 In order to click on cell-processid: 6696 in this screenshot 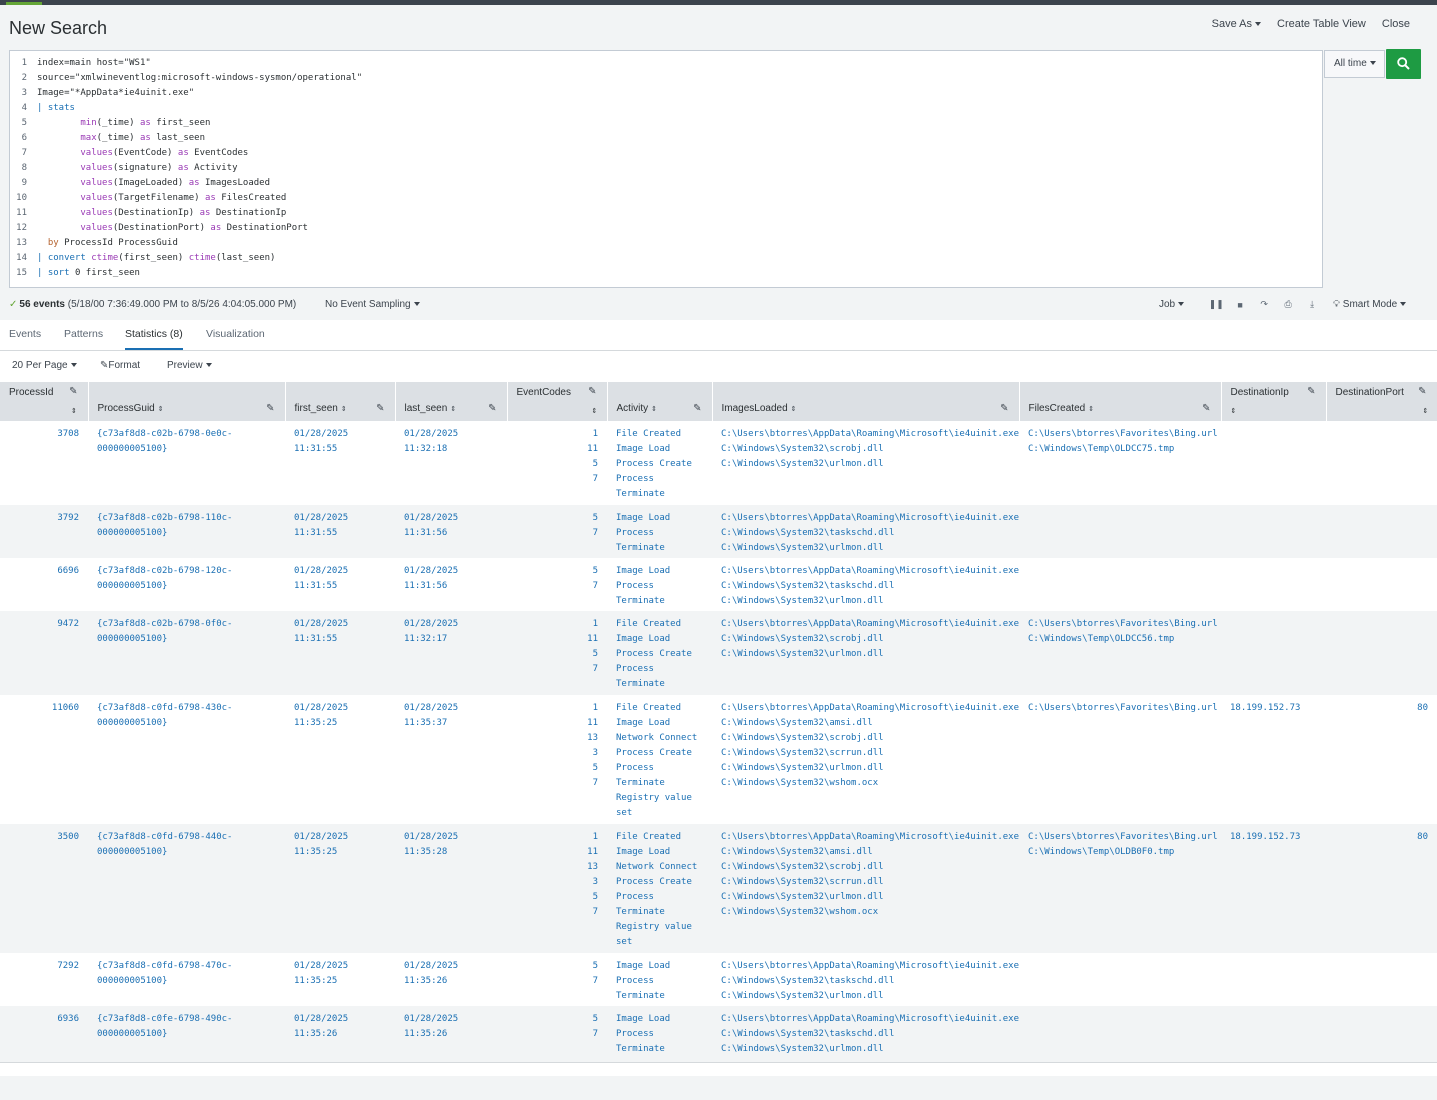, I will do `click(44, 584)`.